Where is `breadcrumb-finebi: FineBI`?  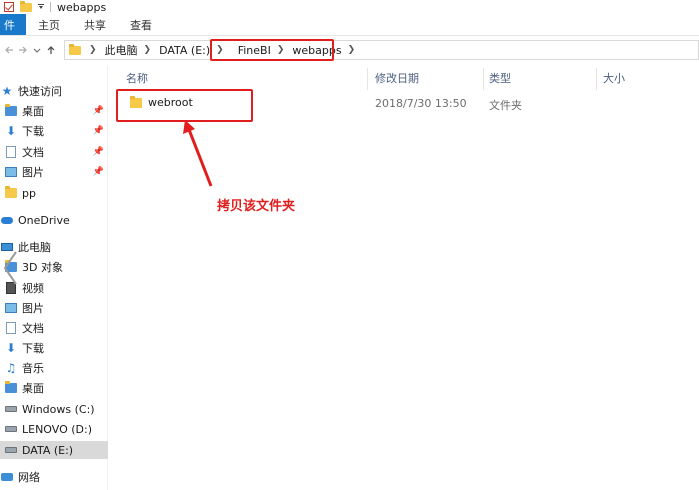 breadcrumb-finebi: FineBI is located at coordinates (254, 50).